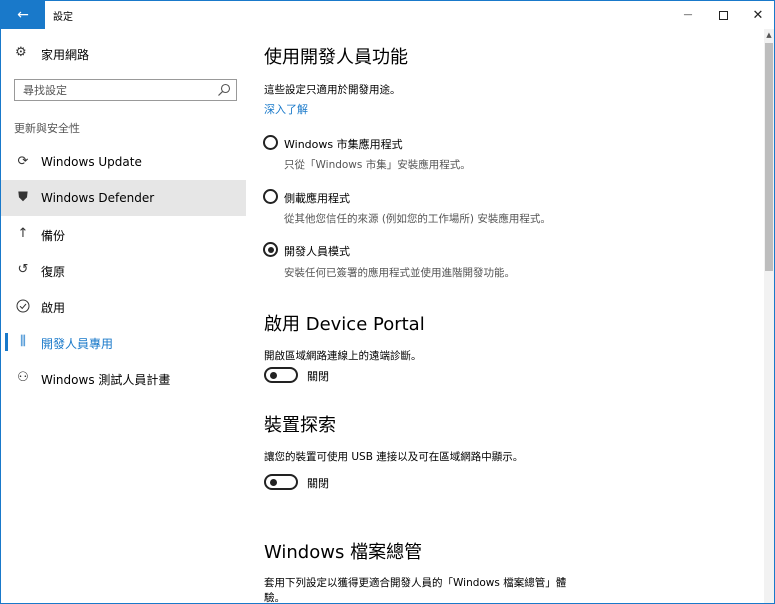 The width and height of the screenshot is (775, 604). What do you see at coordinates (123, 342) in the screenshot?
I see `sidebar-item-for-developers: ⫼ 開發人員專用` at bounding box center [123, 342].